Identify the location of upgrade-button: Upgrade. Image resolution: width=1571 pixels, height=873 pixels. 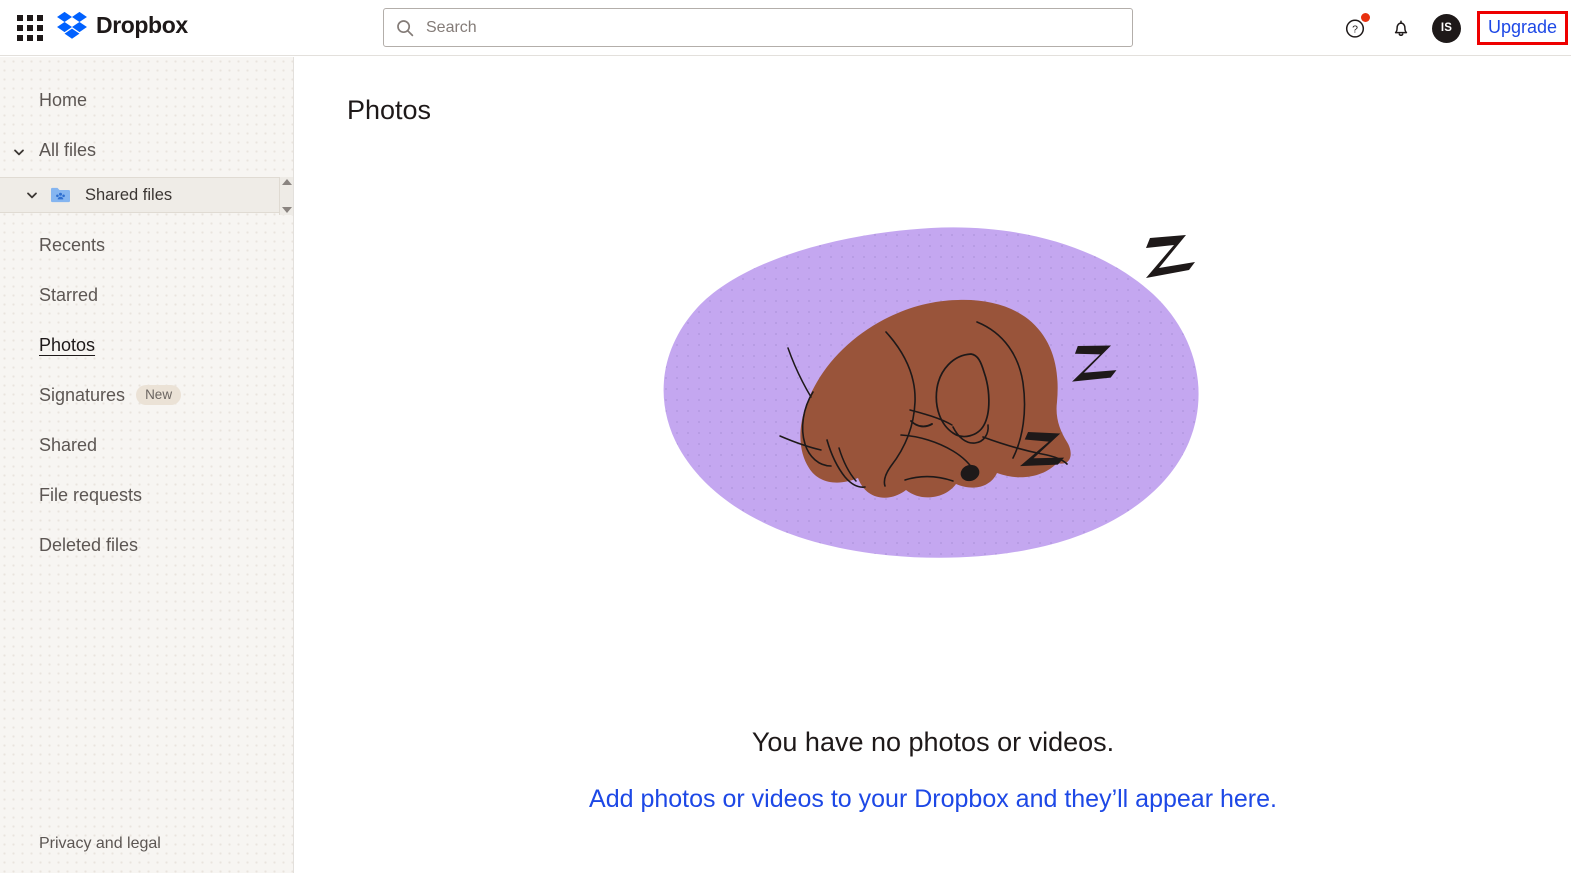
(1522, 27).